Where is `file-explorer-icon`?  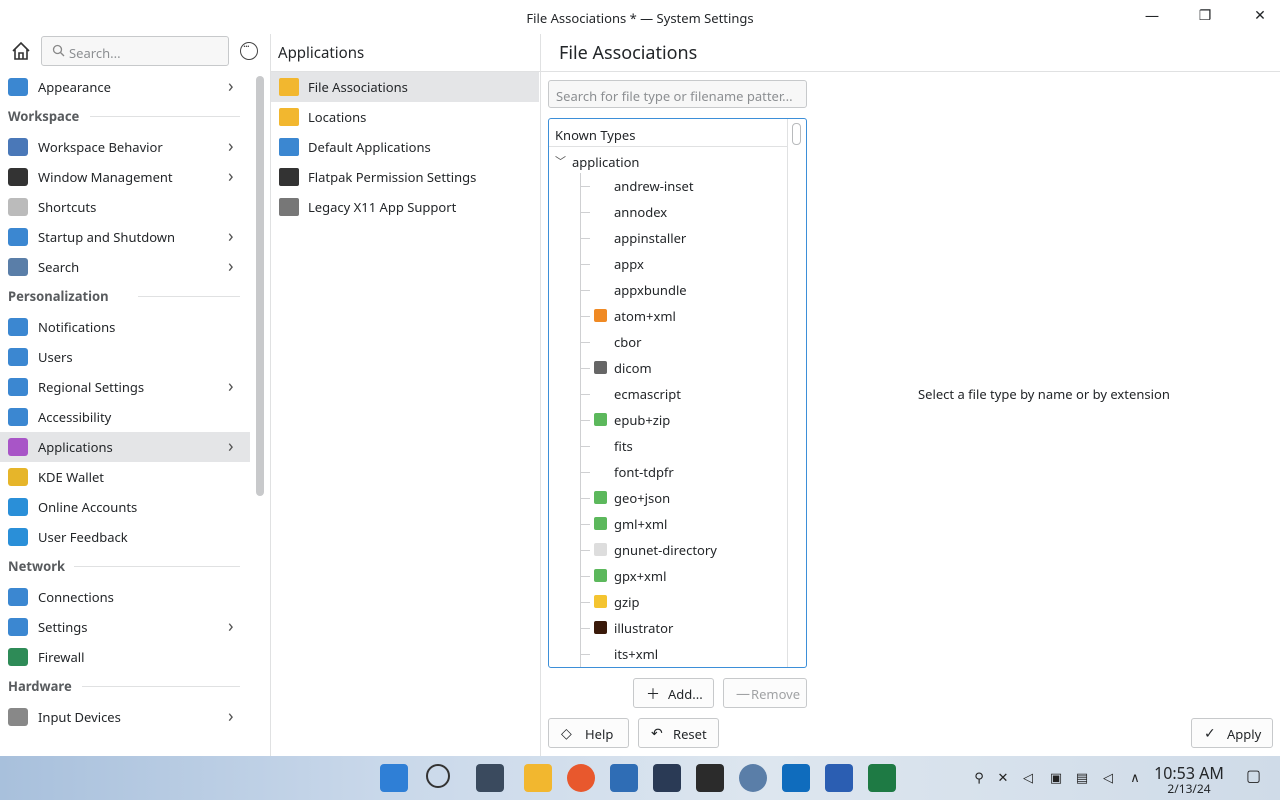
file-explorer-icon is located at coordinates (538, 778).